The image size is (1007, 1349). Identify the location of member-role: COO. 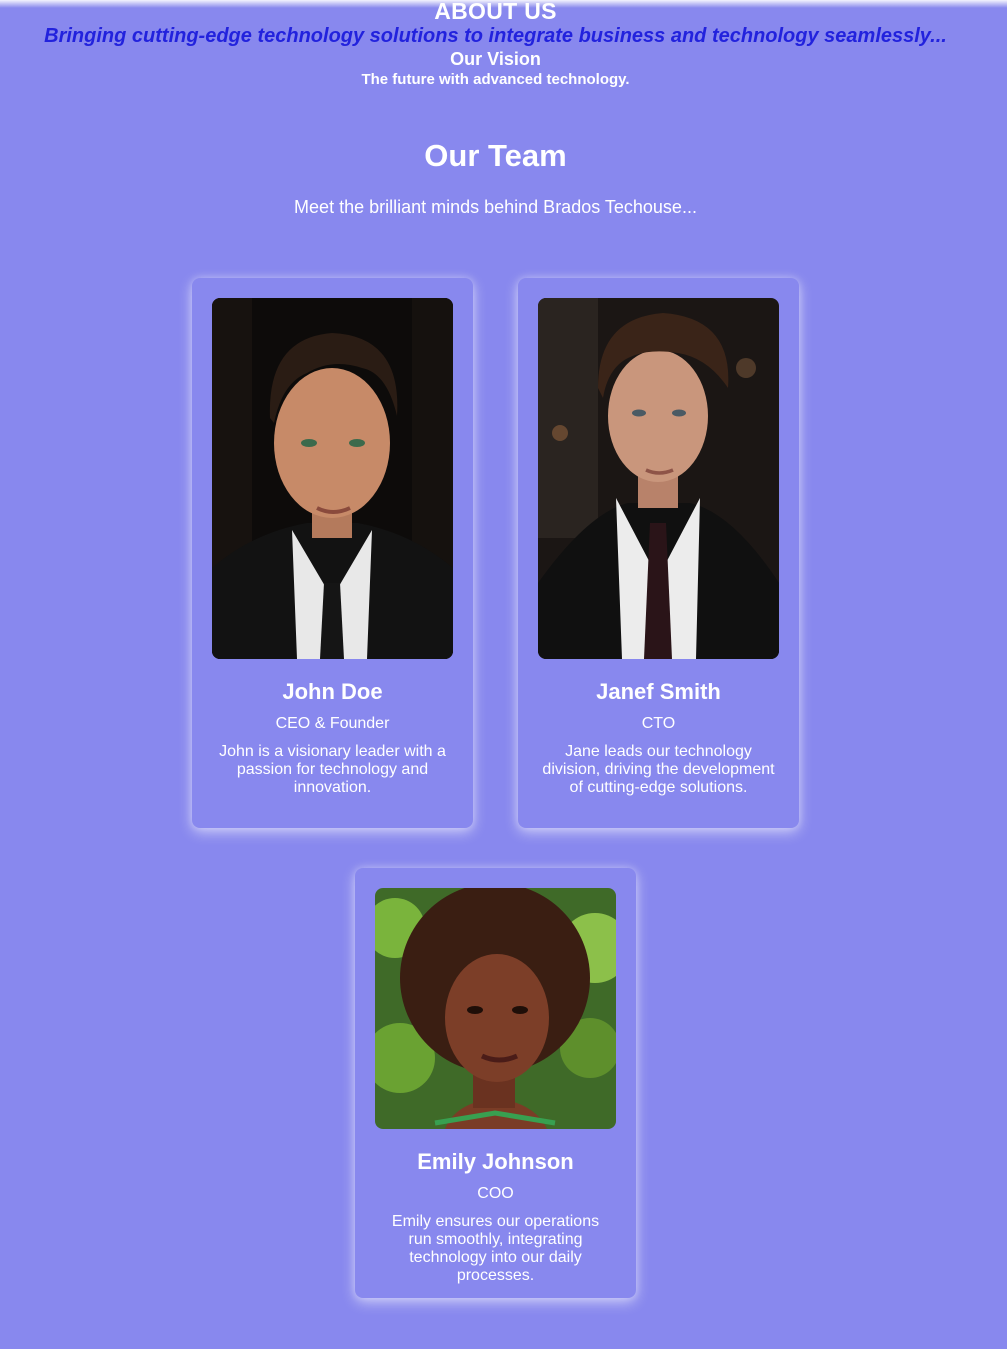
(495, 1193).